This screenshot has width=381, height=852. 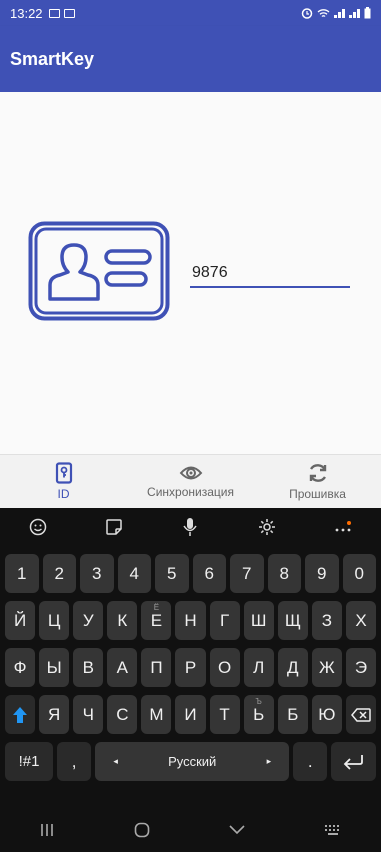 I want to click on nav-item-sync: Синхронизация, so click(x=190, y=481).